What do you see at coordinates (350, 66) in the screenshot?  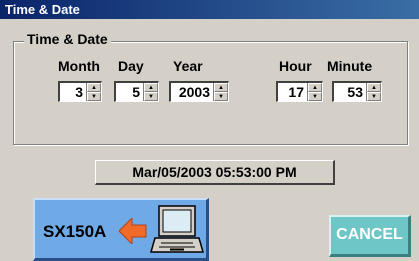 I see `minute-label: Minute` at bounding box center [350, 66].